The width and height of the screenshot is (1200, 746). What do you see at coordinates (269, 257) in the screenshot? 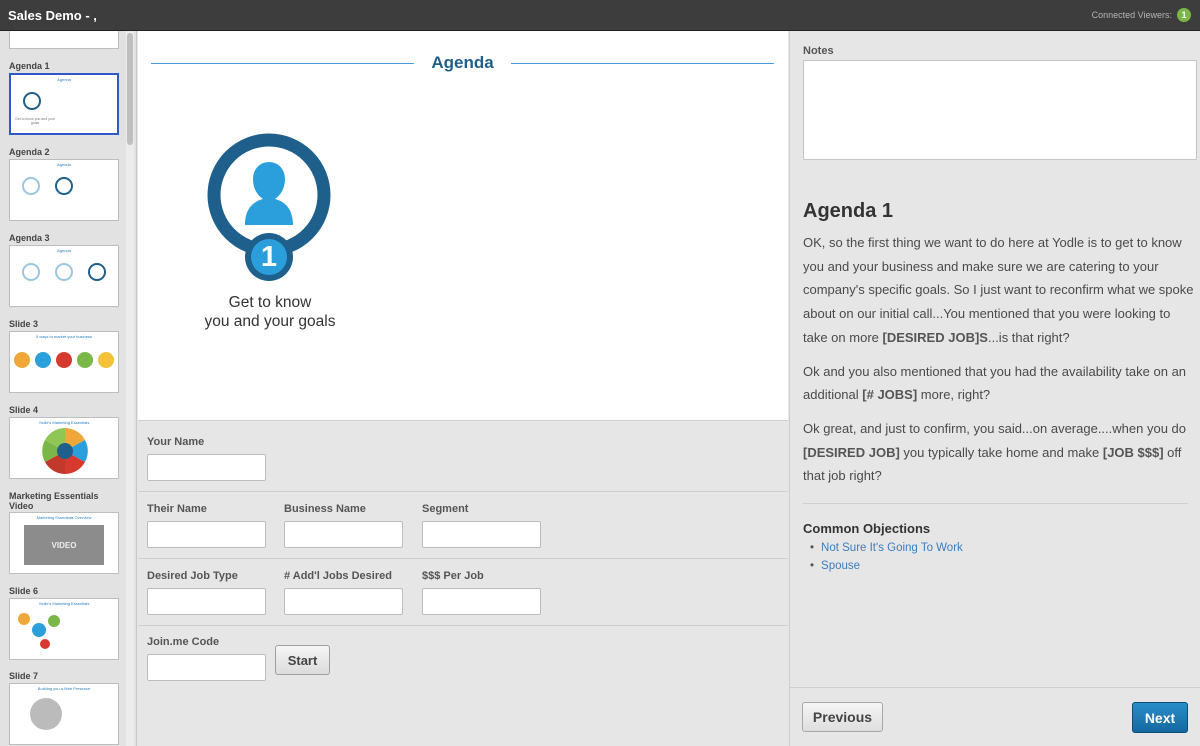
I see `step-number-badge: 1` at bounding box center [269, 257].